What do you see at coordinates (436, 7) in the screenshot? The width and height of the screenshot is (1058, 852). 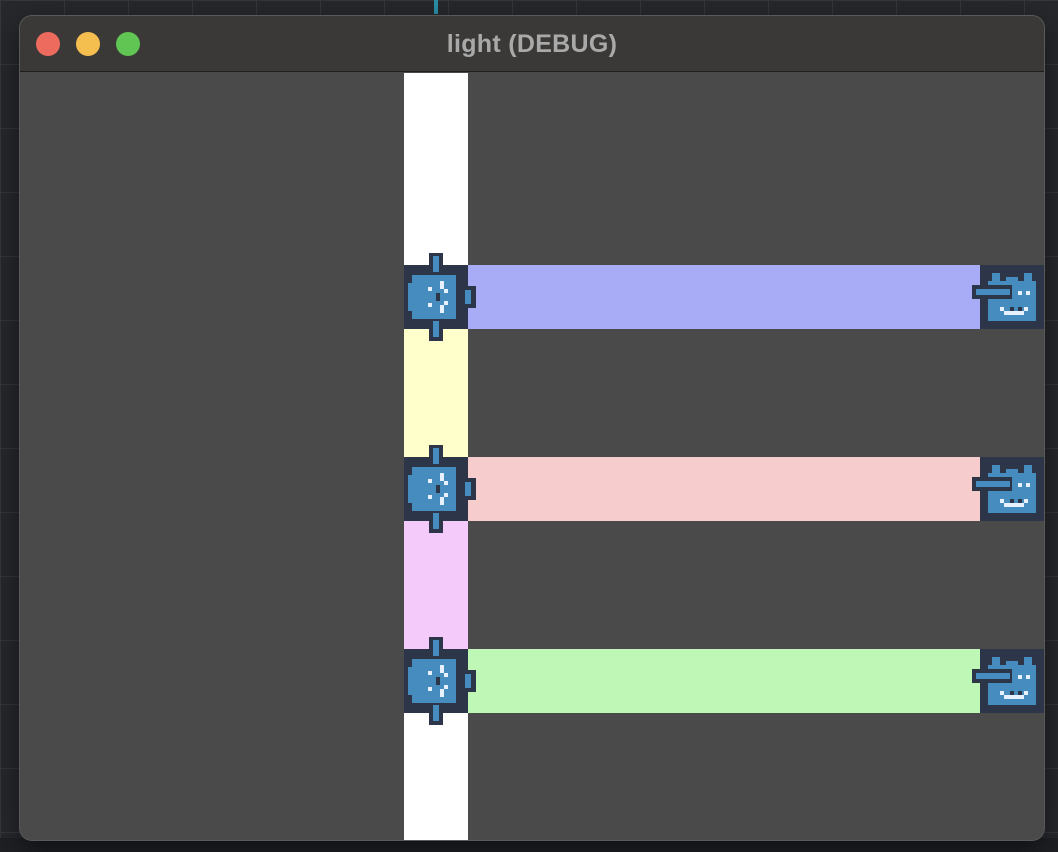 I see `editor-accent-marker` at bounding box center [436, 7].